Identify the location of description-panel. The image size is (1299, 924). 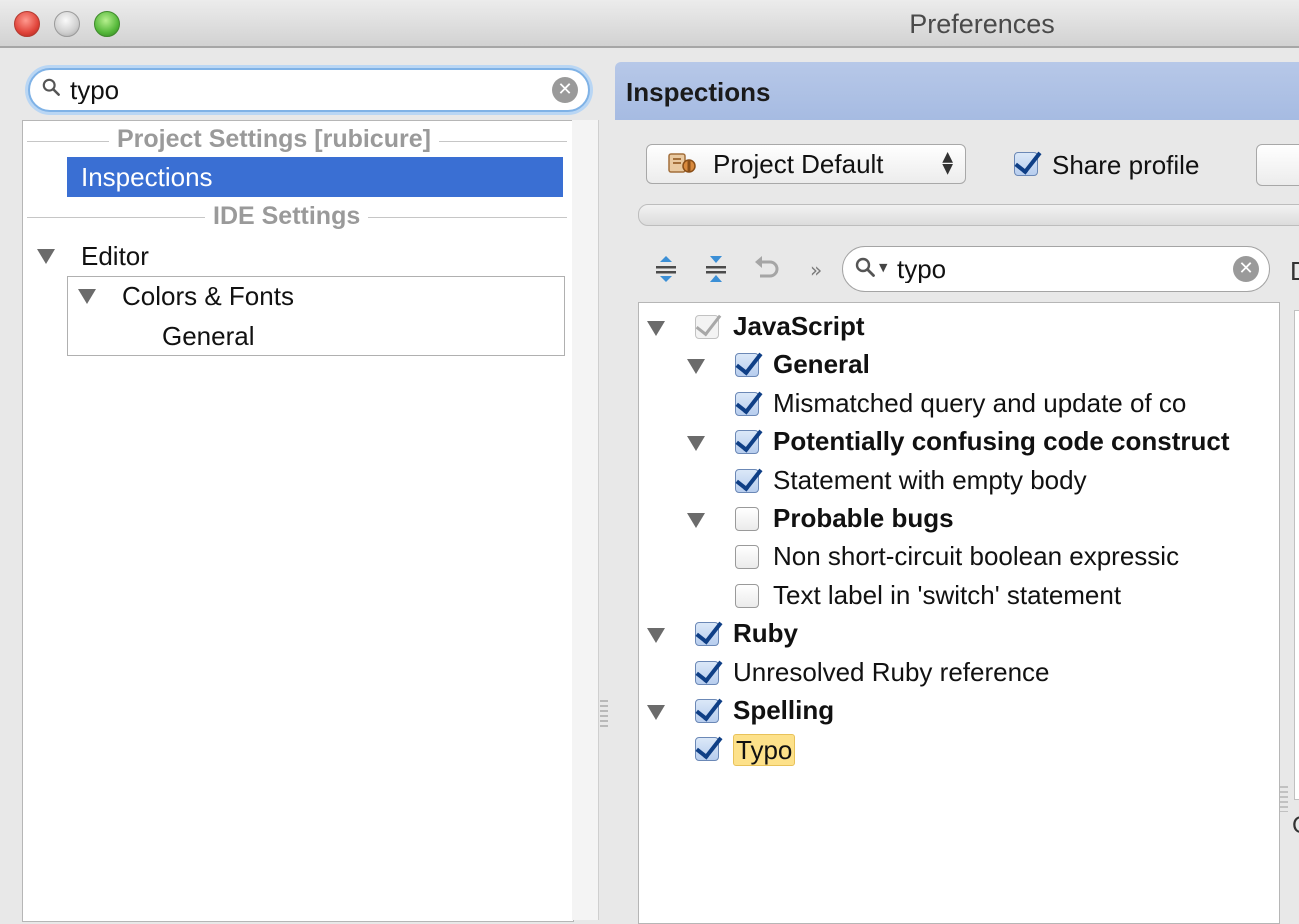
(1296, 555).